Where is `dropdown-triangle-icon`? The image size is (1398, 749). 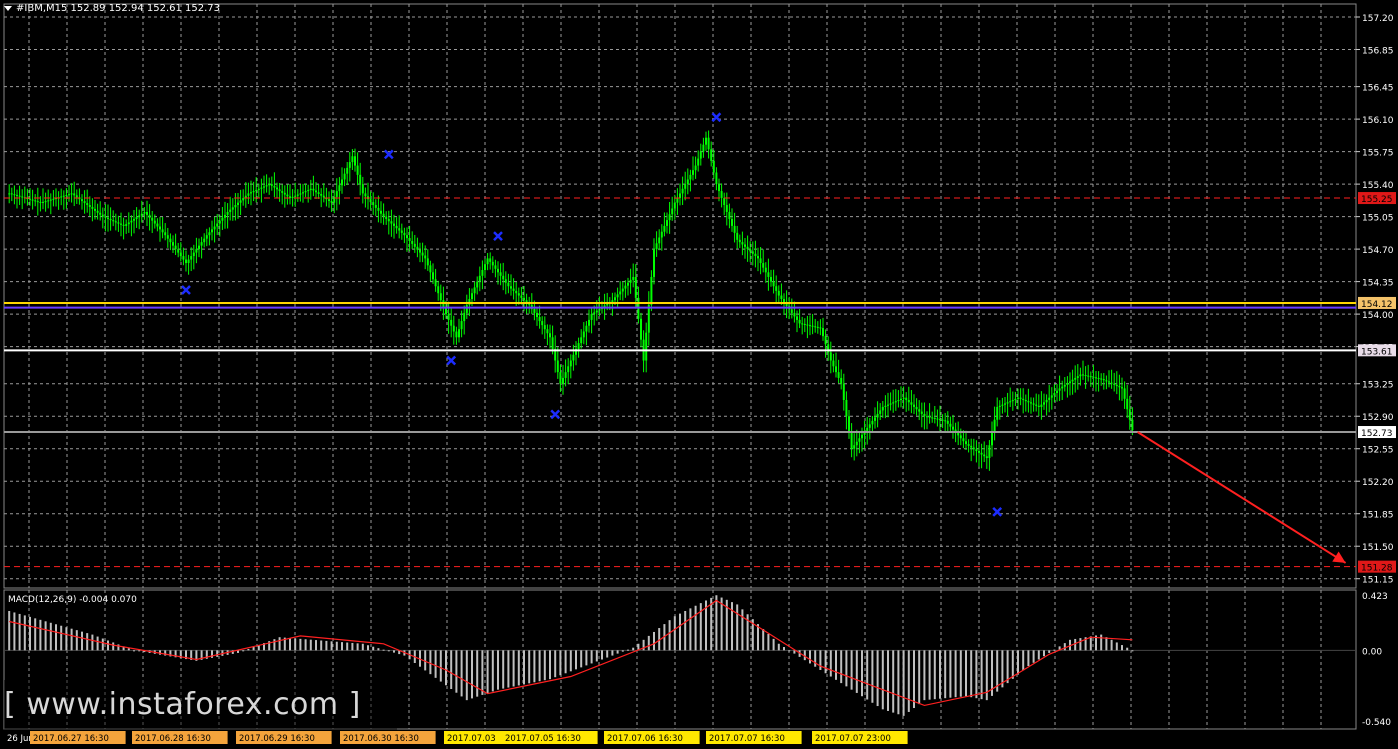 dropdown-triangle-icon is located at coordinates (8, 8).